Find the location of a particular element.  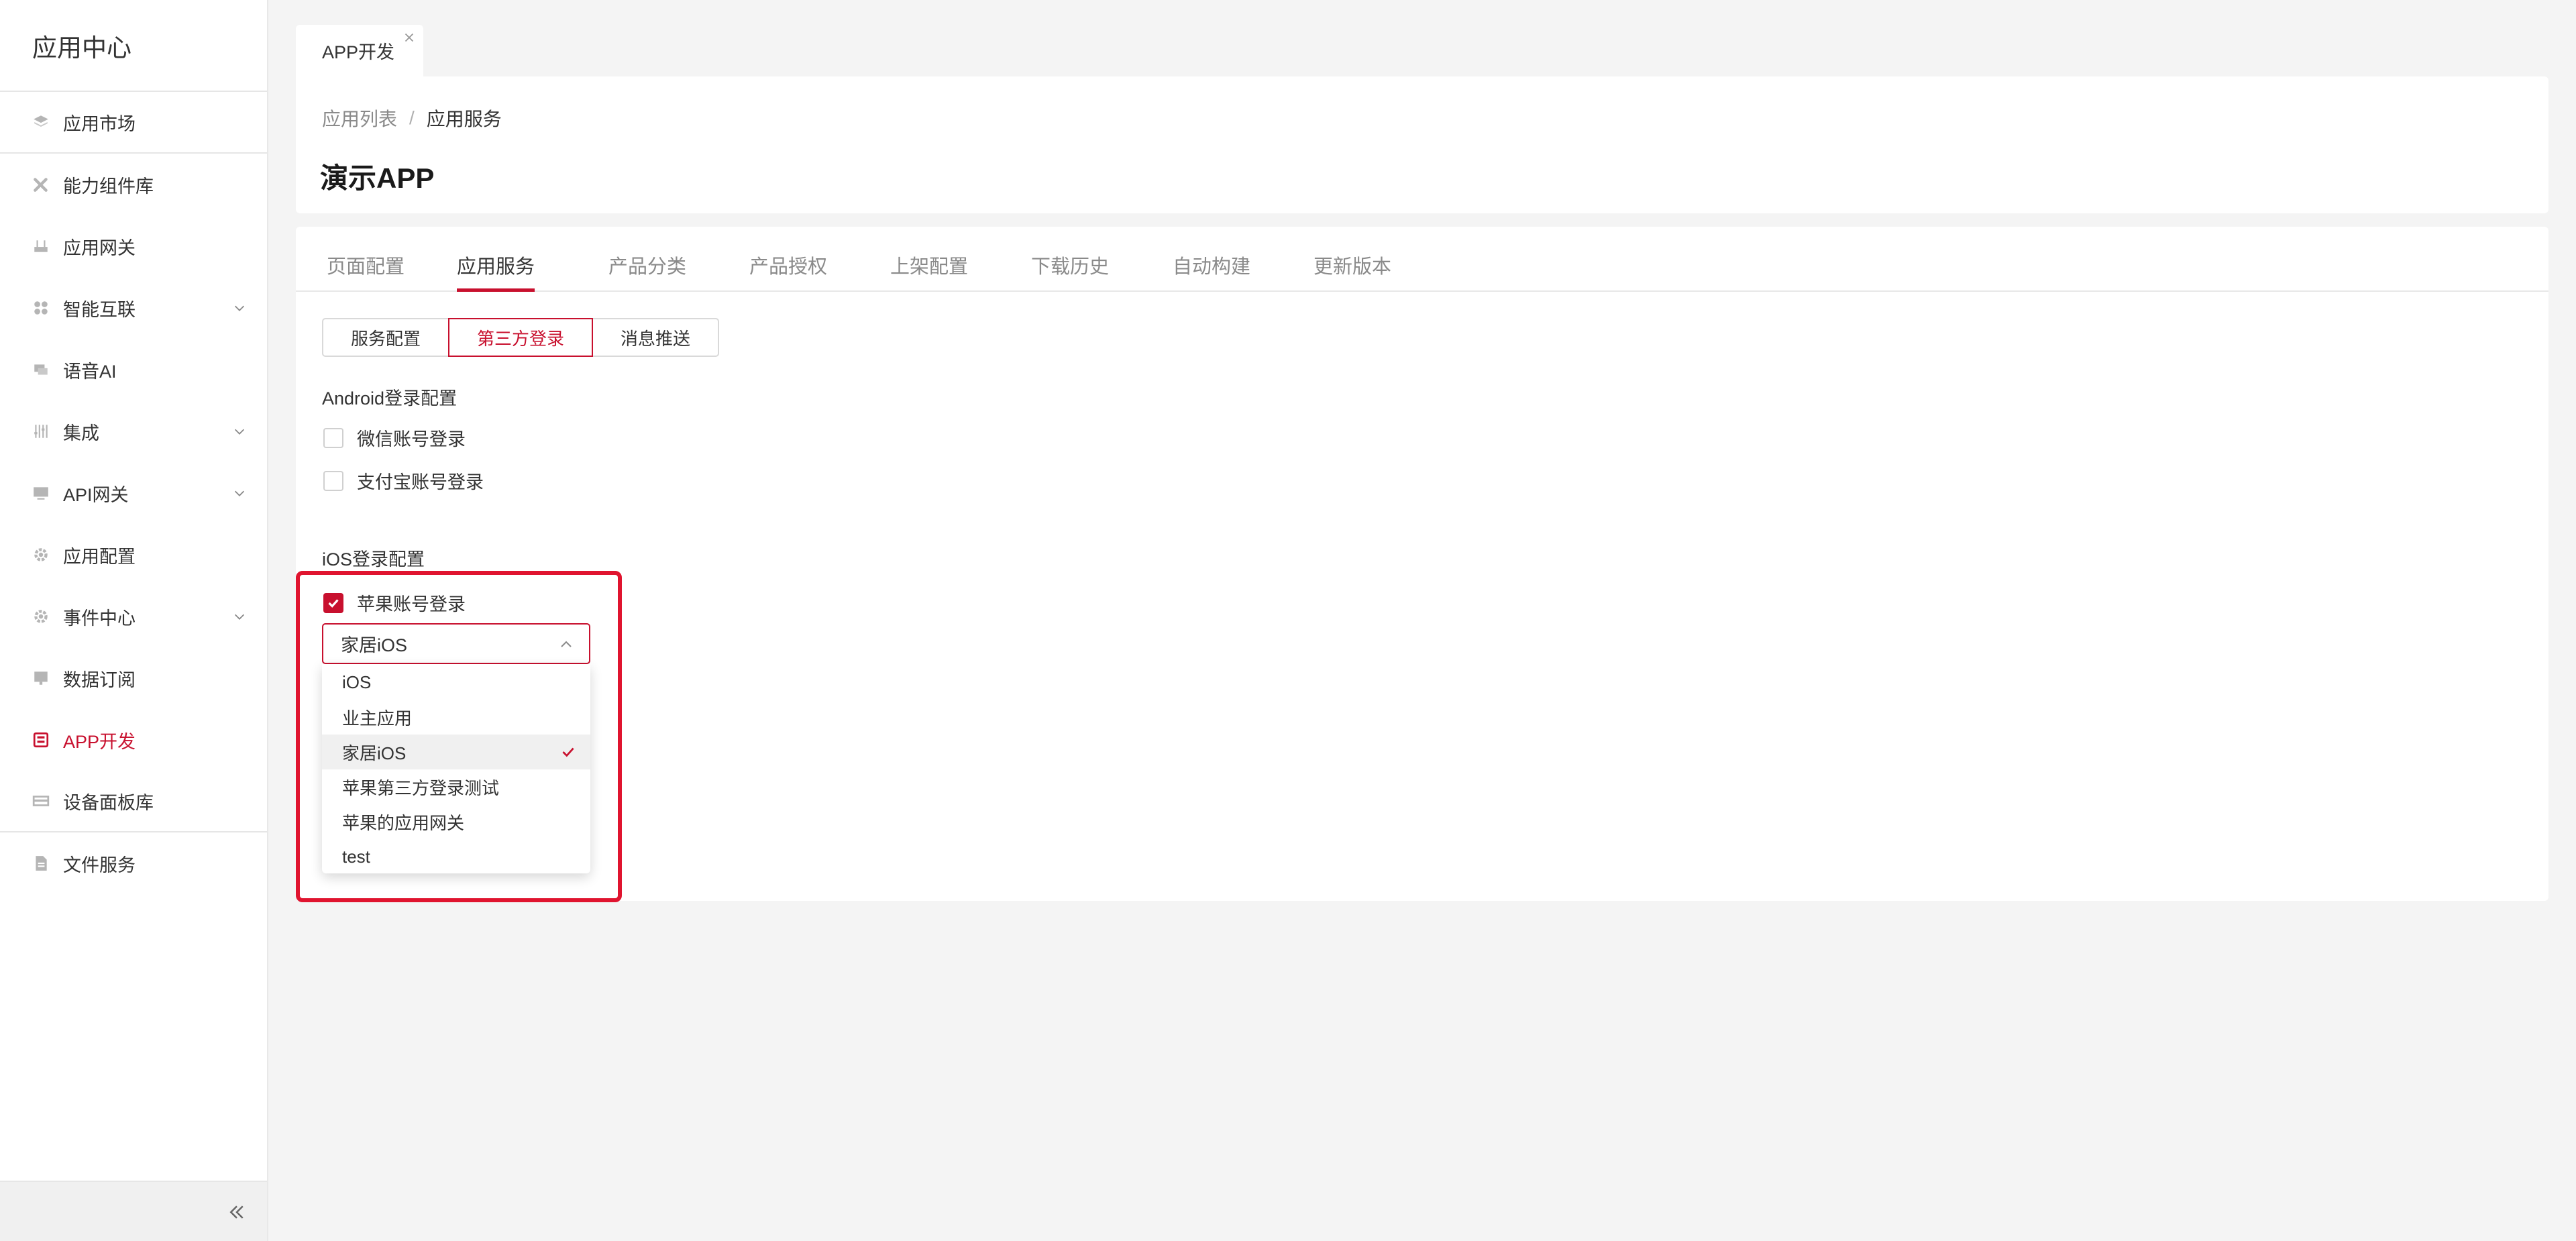

page-tab-app-development: APP开发 is located at coordinates (359, 51).